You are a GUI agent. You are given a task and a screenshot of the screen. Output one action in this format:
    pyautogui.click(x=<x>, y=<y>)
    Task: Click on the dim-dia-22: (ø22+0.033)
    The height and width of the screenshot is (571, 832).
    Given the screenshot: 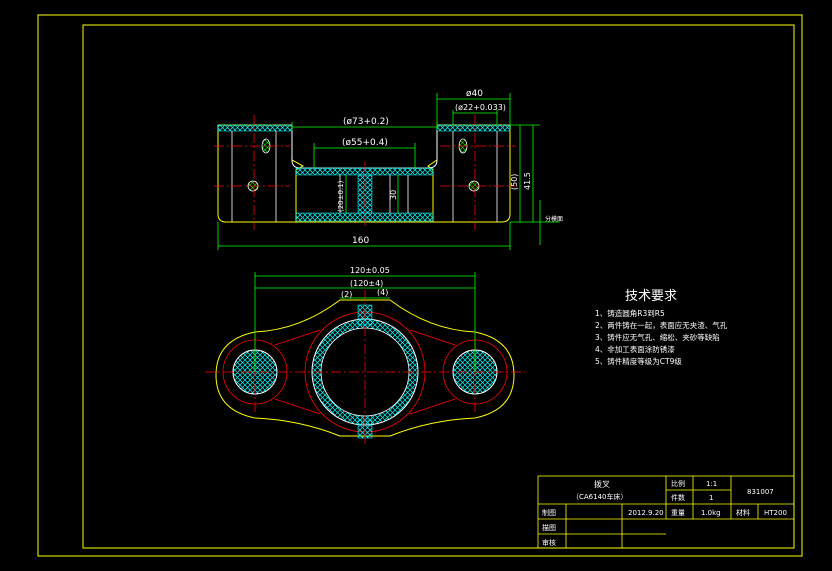 What is the action you would take?
    pyautogui.click(x=480, y=107)
    